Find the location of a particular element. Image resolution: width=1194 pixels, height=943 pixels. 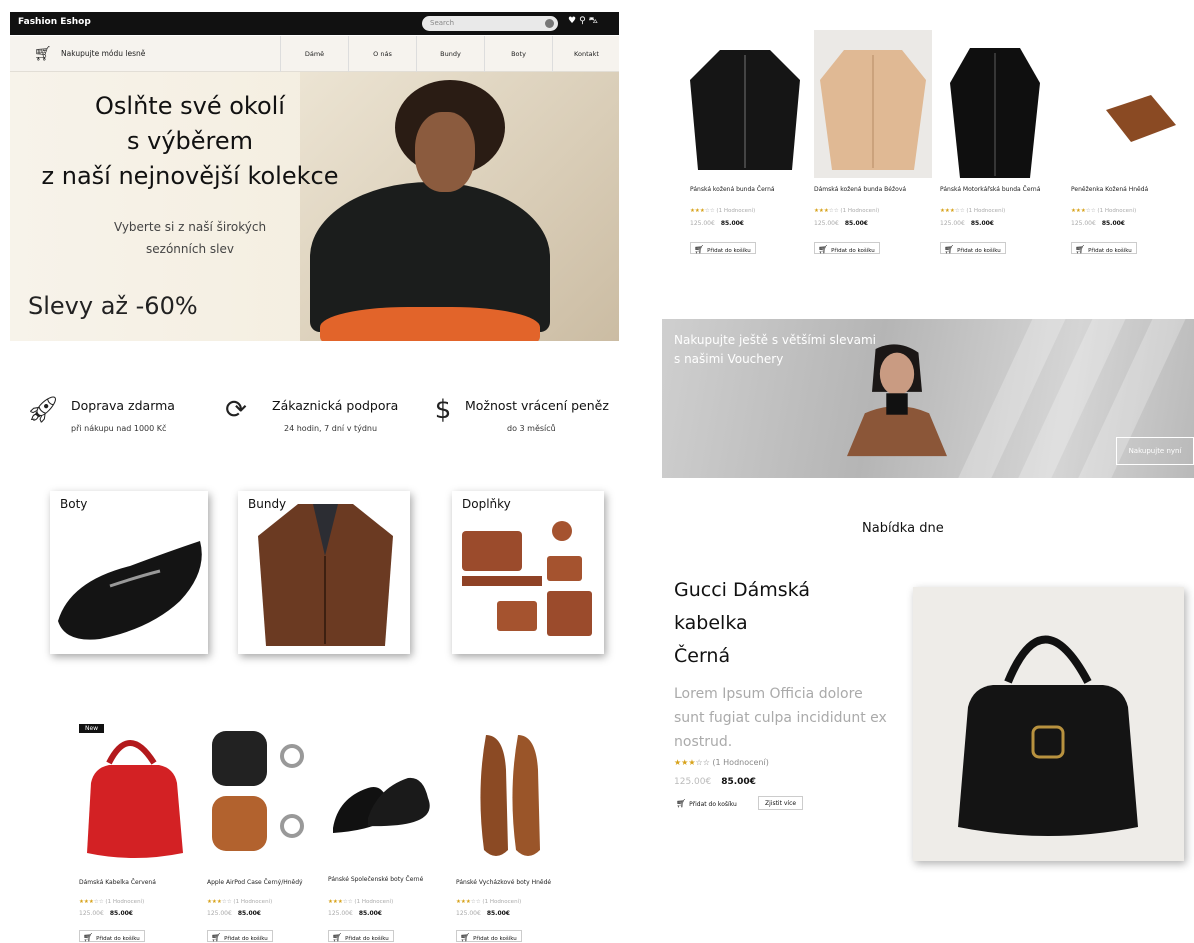

product-name: Peněženka Kožená Hnědá is located at coordinates (1128, 189).